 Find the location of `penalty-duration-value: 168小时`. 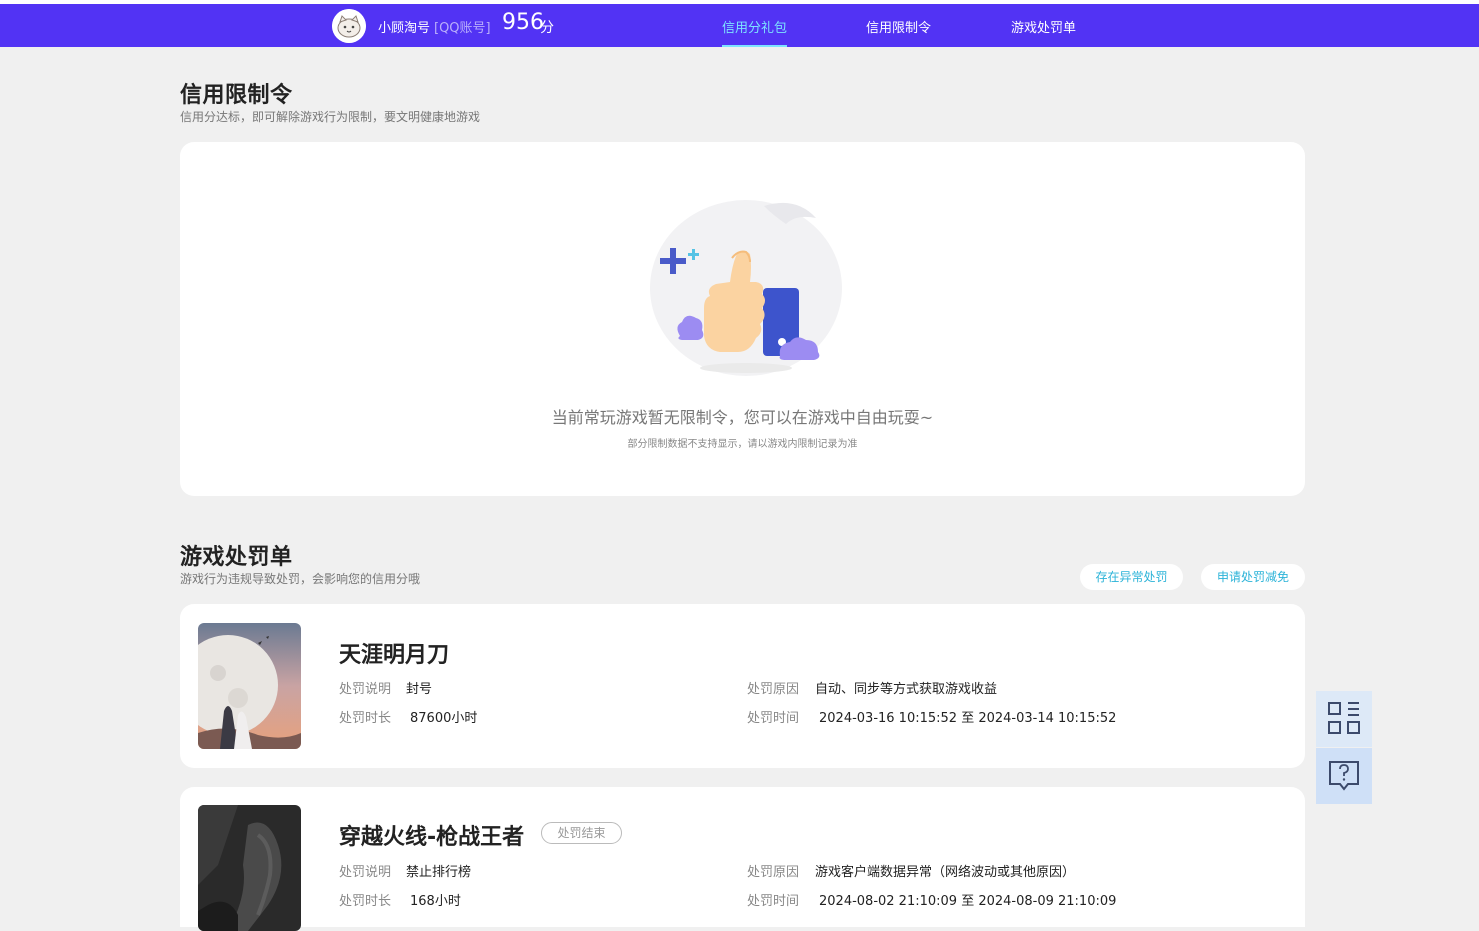

penalty-duration-value: 168小时 is located at coordinates (435, 901).